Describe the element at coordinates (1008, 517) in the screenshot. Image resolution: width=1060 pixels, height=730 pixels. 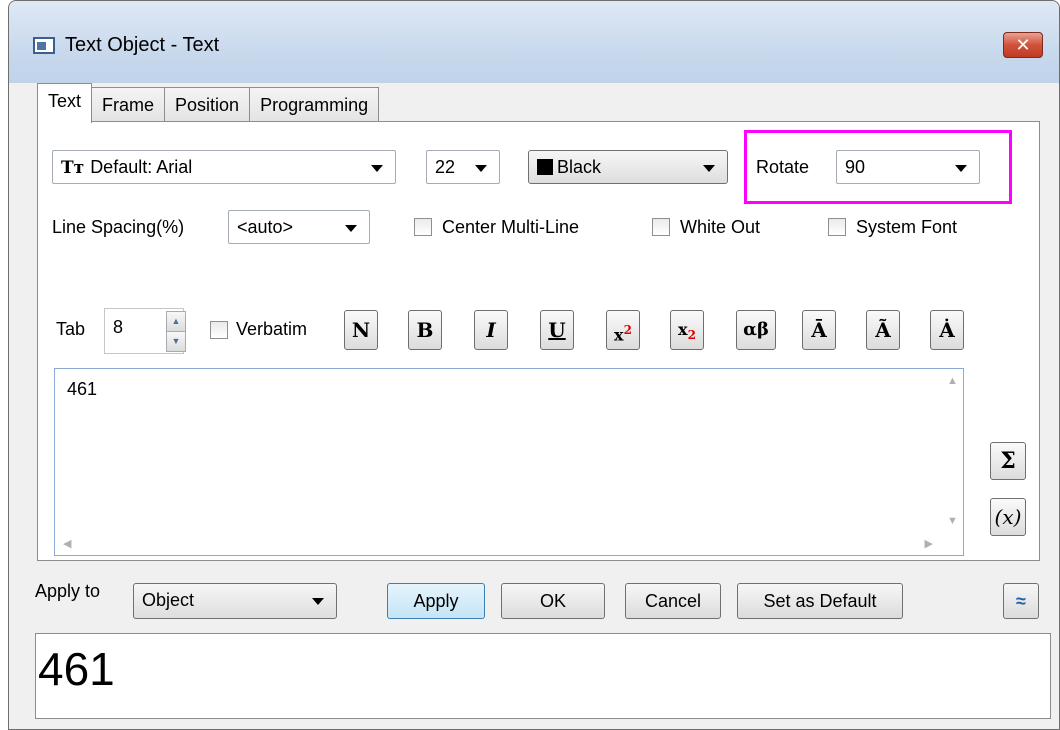
I see `variable-button: (x)` at that location.